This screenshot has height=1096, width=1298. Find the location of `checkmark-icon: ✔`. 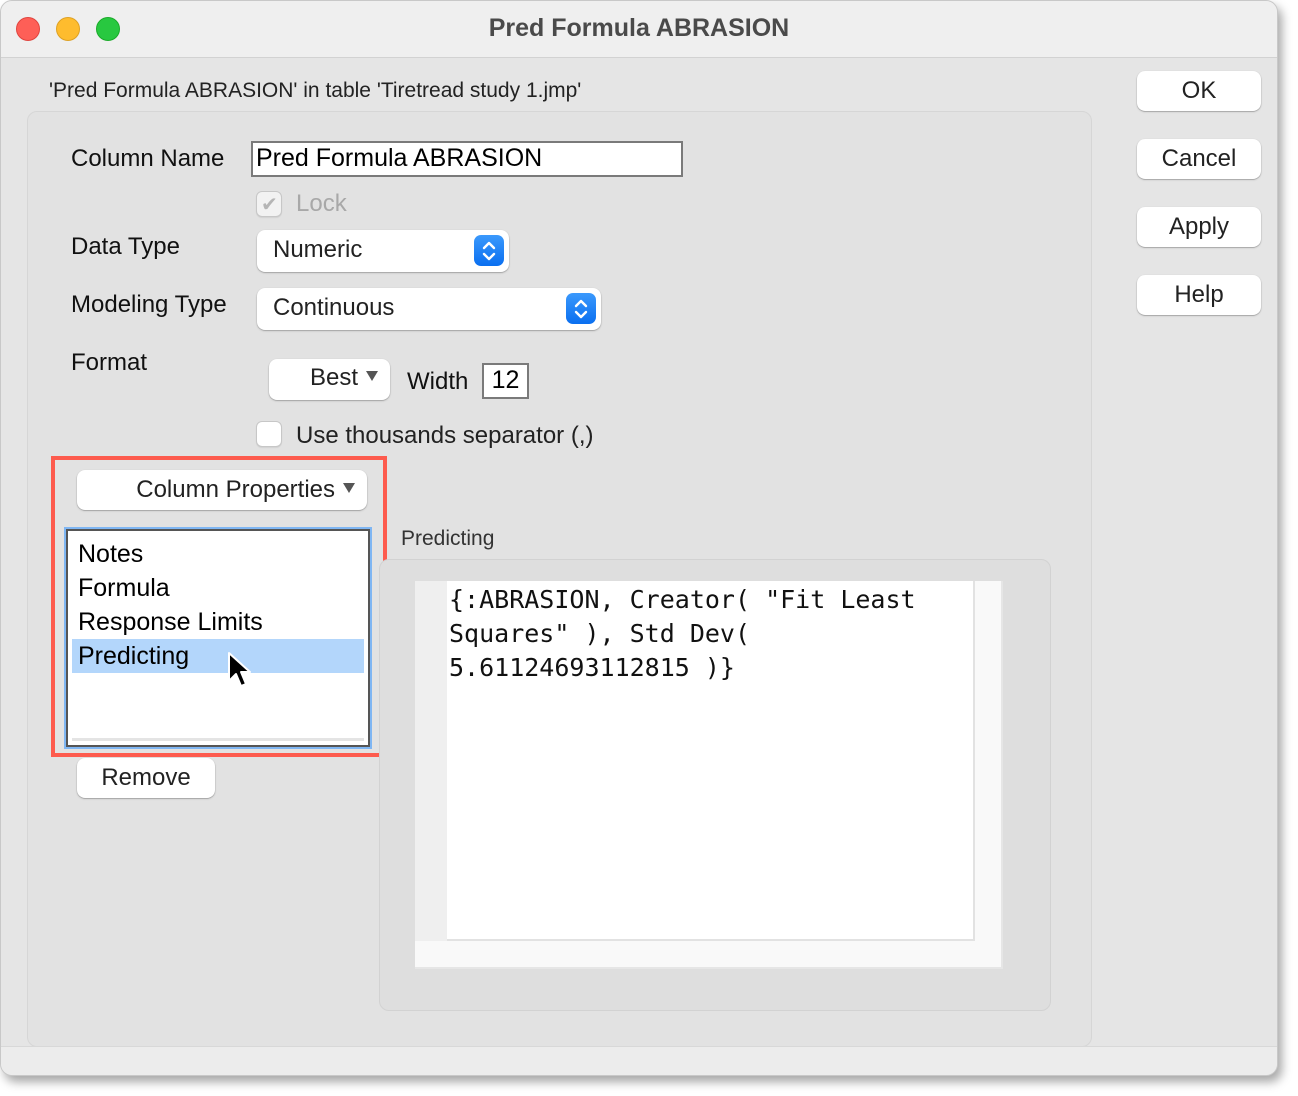

checkmark-icon: ✔ is located at coordinates (269, 205).